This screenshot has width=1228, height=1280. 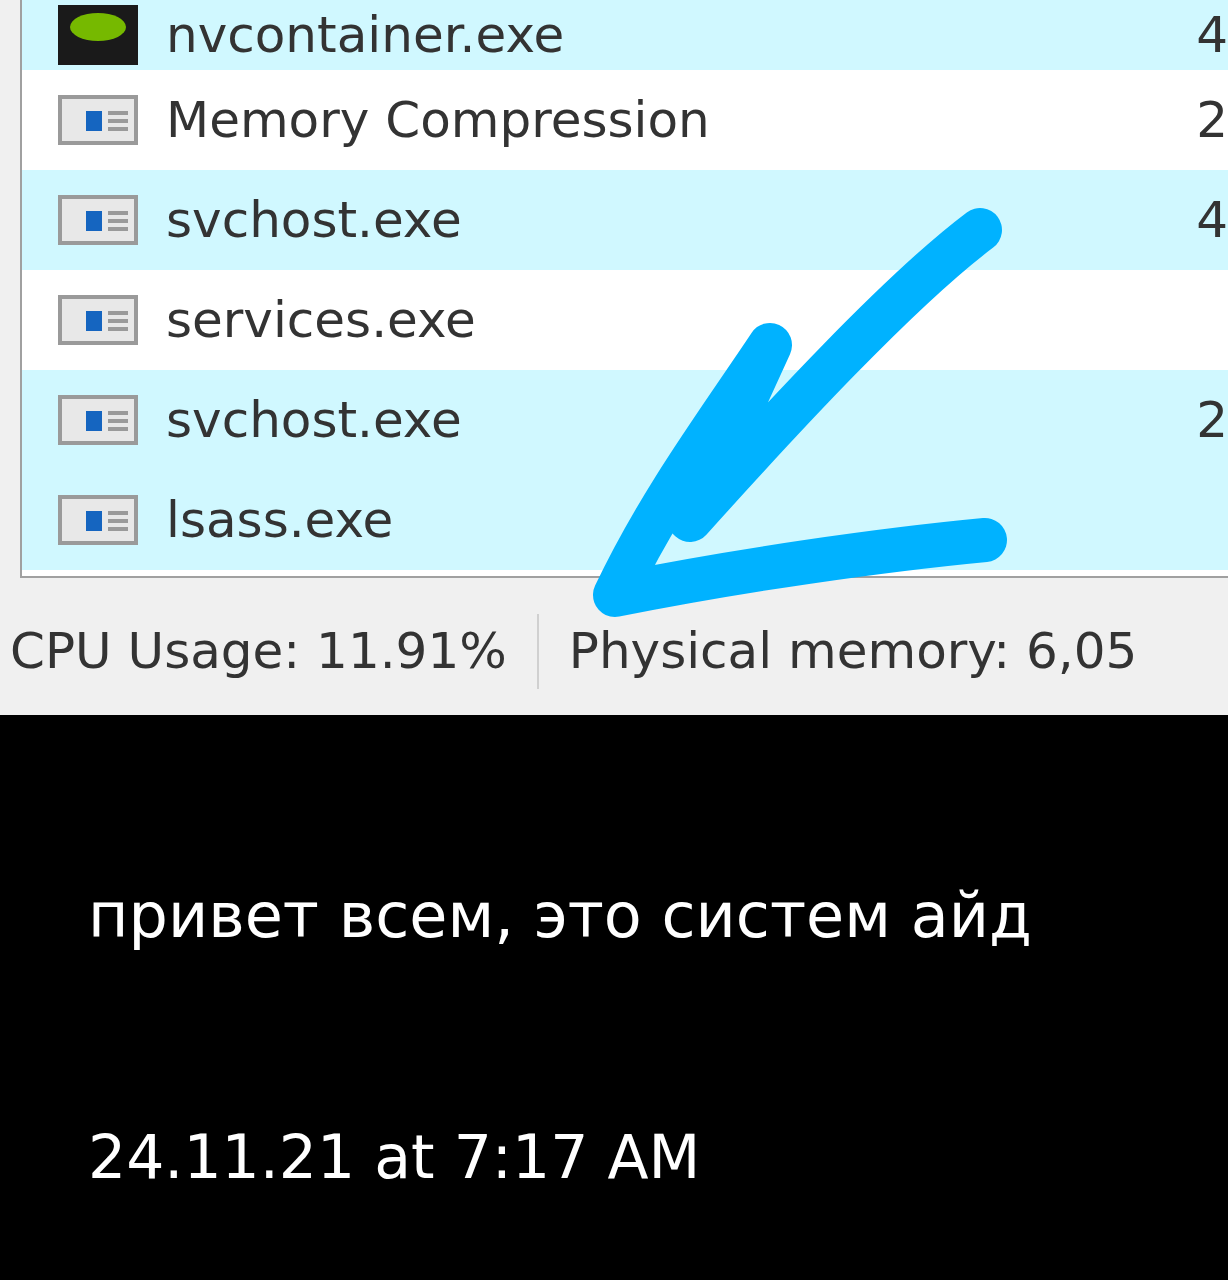 I want to click on memory-text: Physical memory: 6,05, so click(x=852, y=651).